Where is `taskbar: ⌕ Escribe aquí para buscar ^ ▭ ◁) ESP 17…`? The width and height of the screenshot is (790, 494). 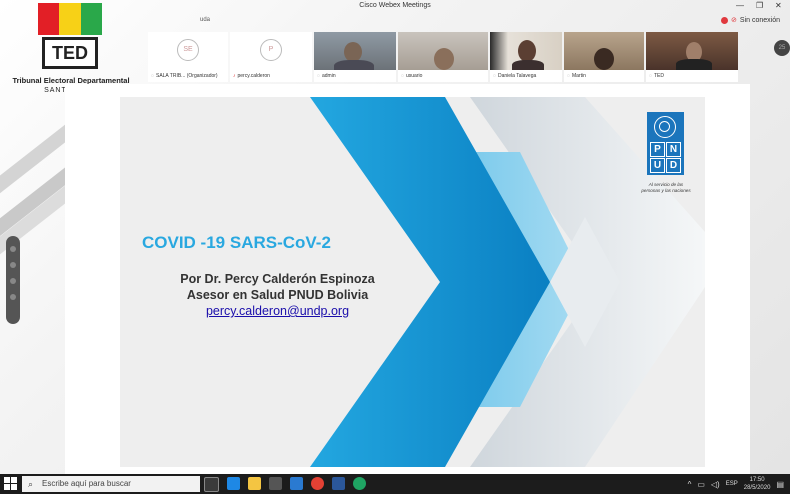 taskbar: ⌕ Escribe aquí para buscar ^ ▭ ◁) ESP 17… is located at coordinates (395, 484).